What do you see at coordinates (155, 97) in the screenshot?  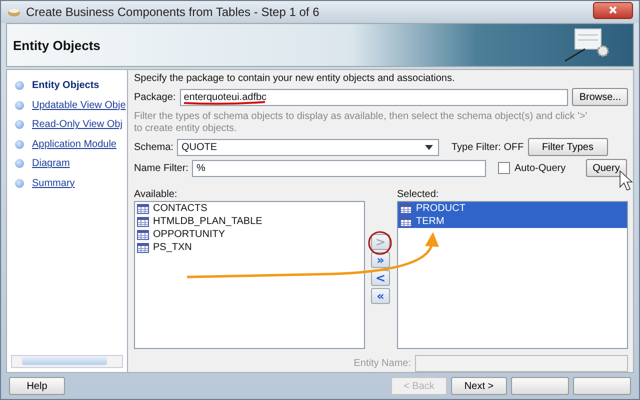 I see `field-label: Package:` at bounding box center [155, 97].